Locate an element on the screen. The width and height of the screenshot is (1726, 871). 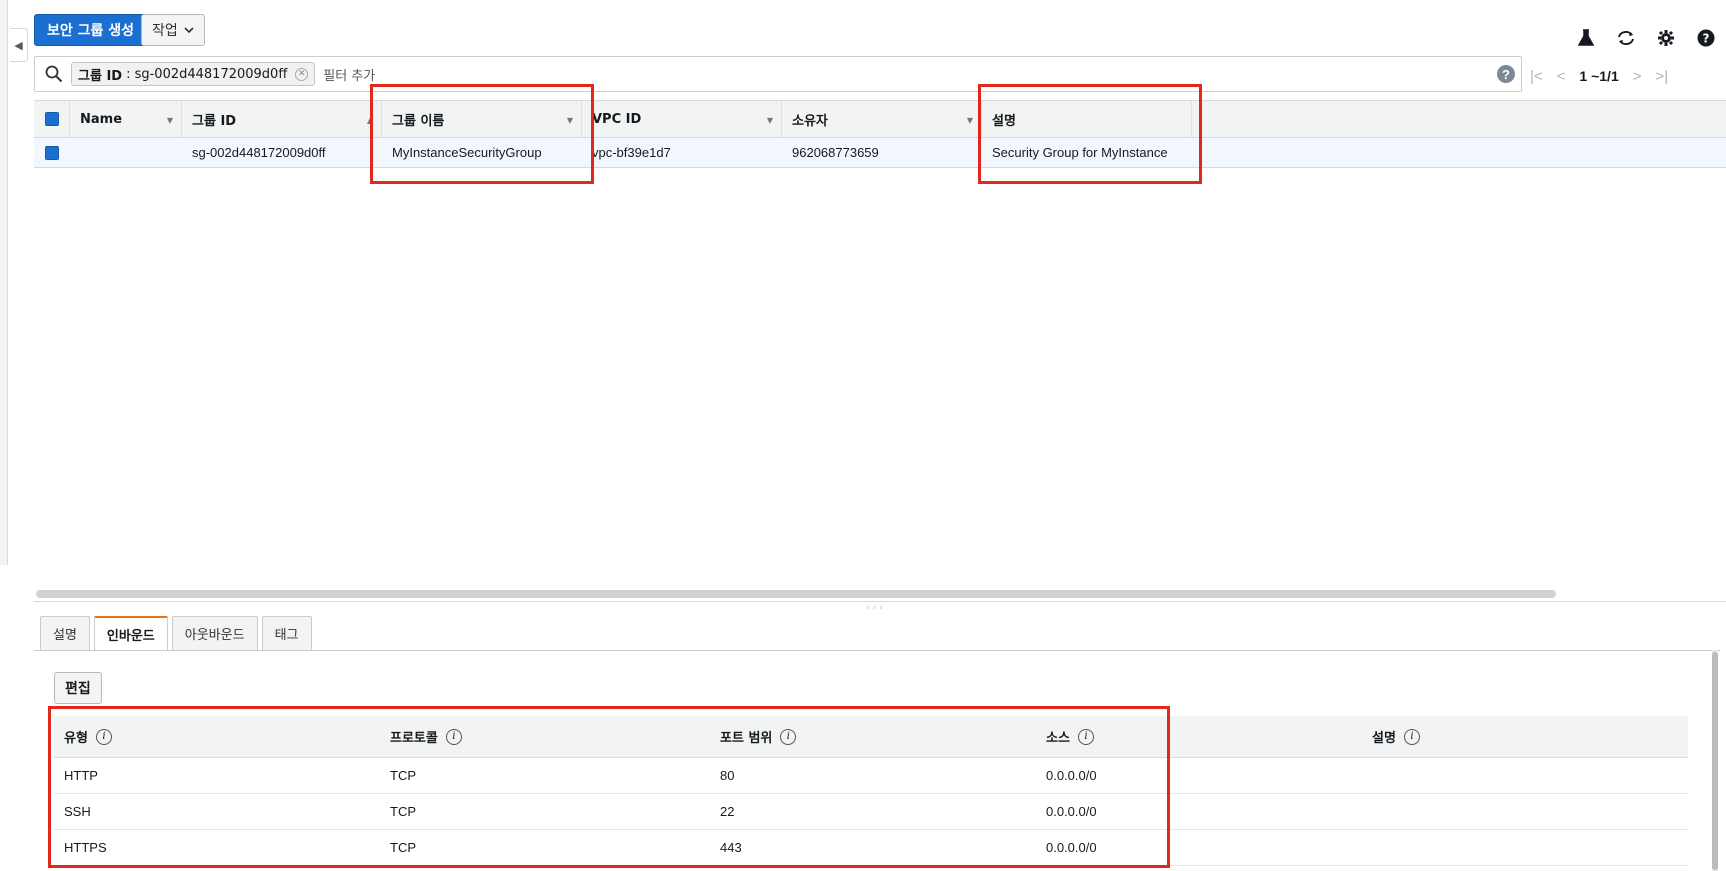
select-all-checkbox is located at coordinates (51, 119).